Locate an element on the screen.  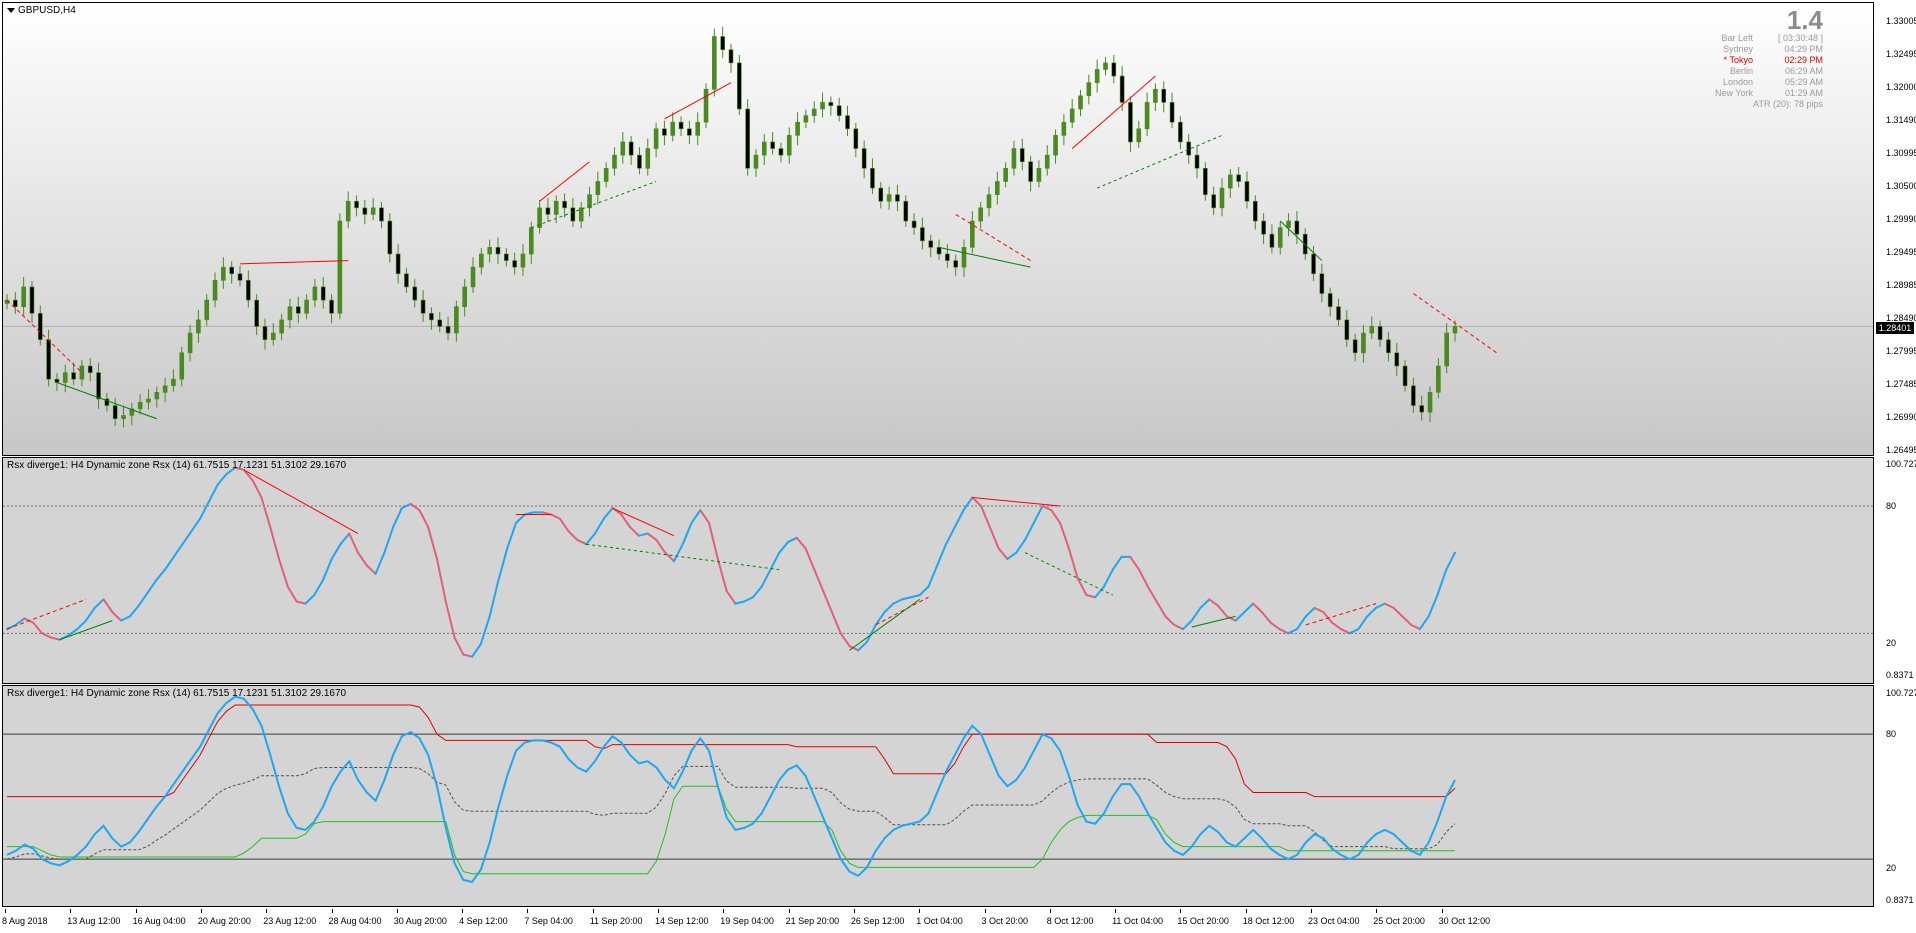
symbol-label: GBPUSD,H4 is located at coordinates (41, 10).